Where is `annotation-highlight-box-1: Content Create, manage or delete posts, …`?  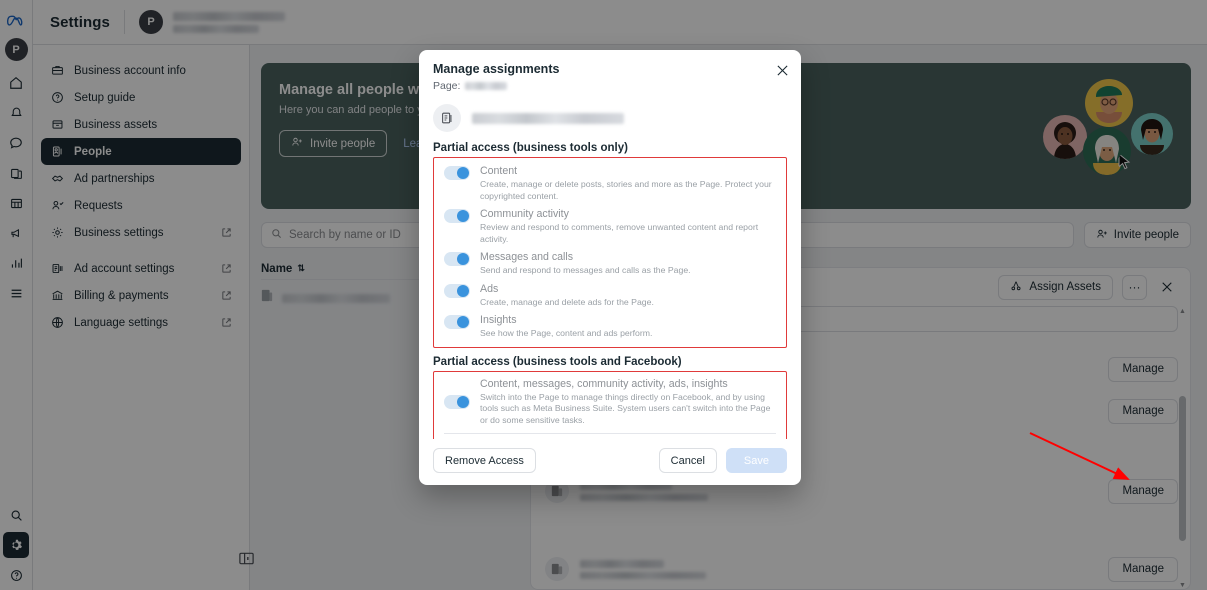
annotation-highlight-box-1: Content Create, manage or delete posts, … is located at coordinates (610, 252).